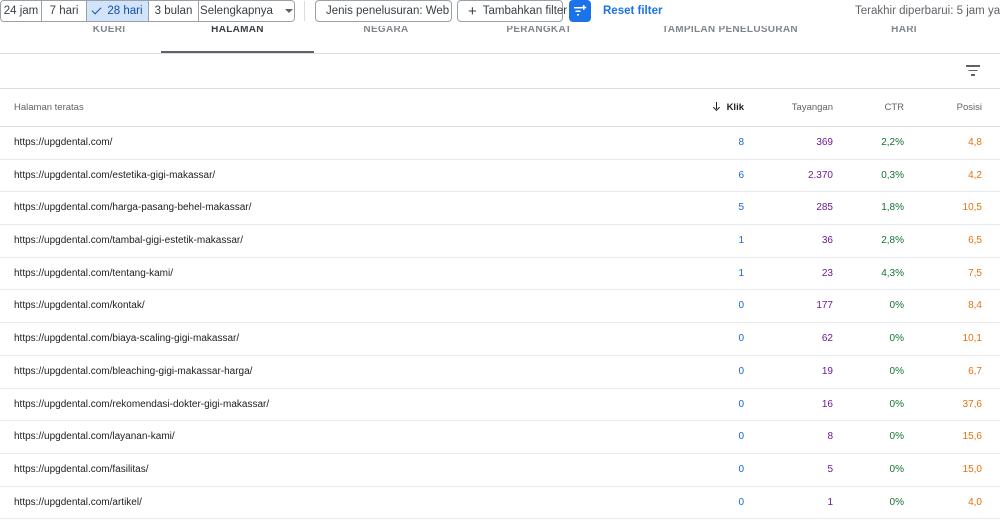 Image resolution: width=1000 pixels, height=524 pixels. Describe the element at coordinates (812, 107) in the screenshot. I see `header-impressions: Tayangan` at that location.